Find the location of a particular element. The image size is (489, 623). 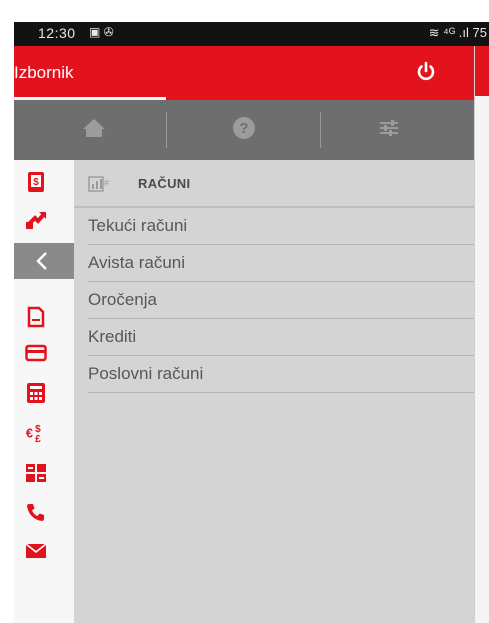

accounts-section-icon: # is located at coordinates (100, 185).